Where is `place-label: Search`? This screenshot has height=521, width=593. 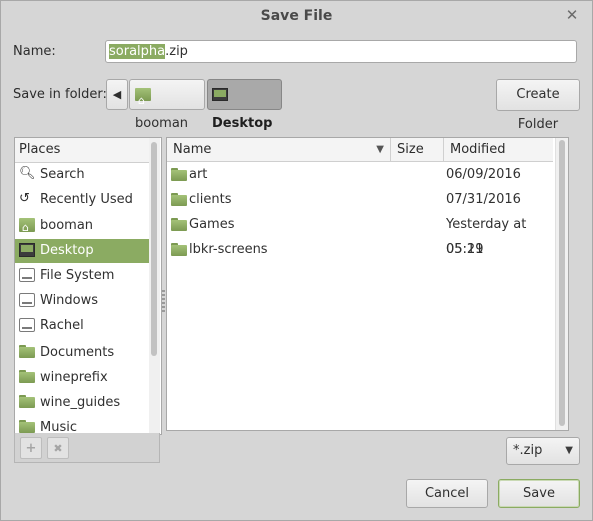
place-label: Search is located at coordinates (62, 174).